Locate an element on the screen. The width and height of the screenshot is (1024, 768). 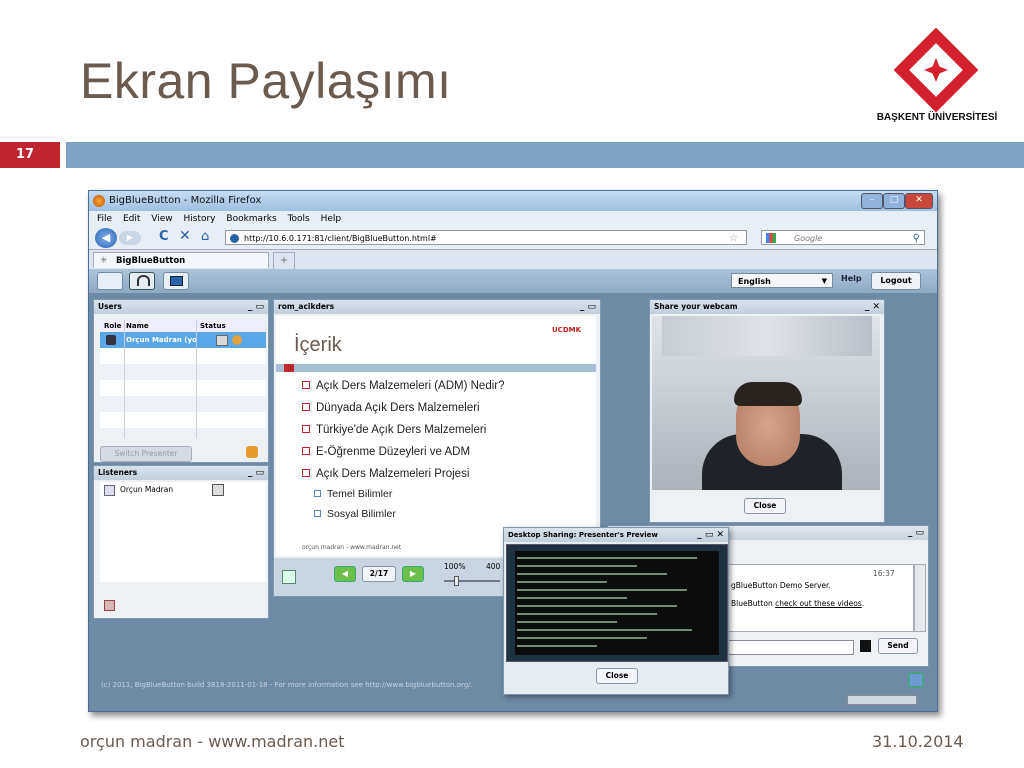
bullet-item: Dünyada Açık Ders Malzemeleri is located at coordinates (391, 408).